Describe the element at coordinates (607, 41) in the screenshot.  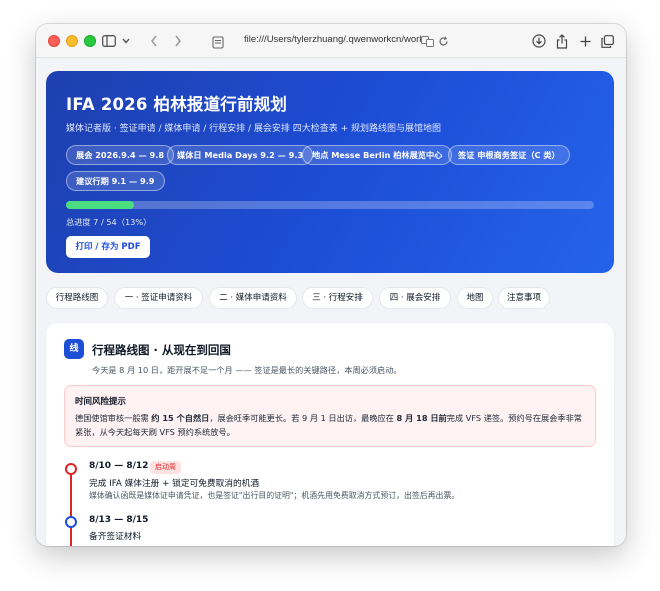
I see `tabs-icon` at that location.